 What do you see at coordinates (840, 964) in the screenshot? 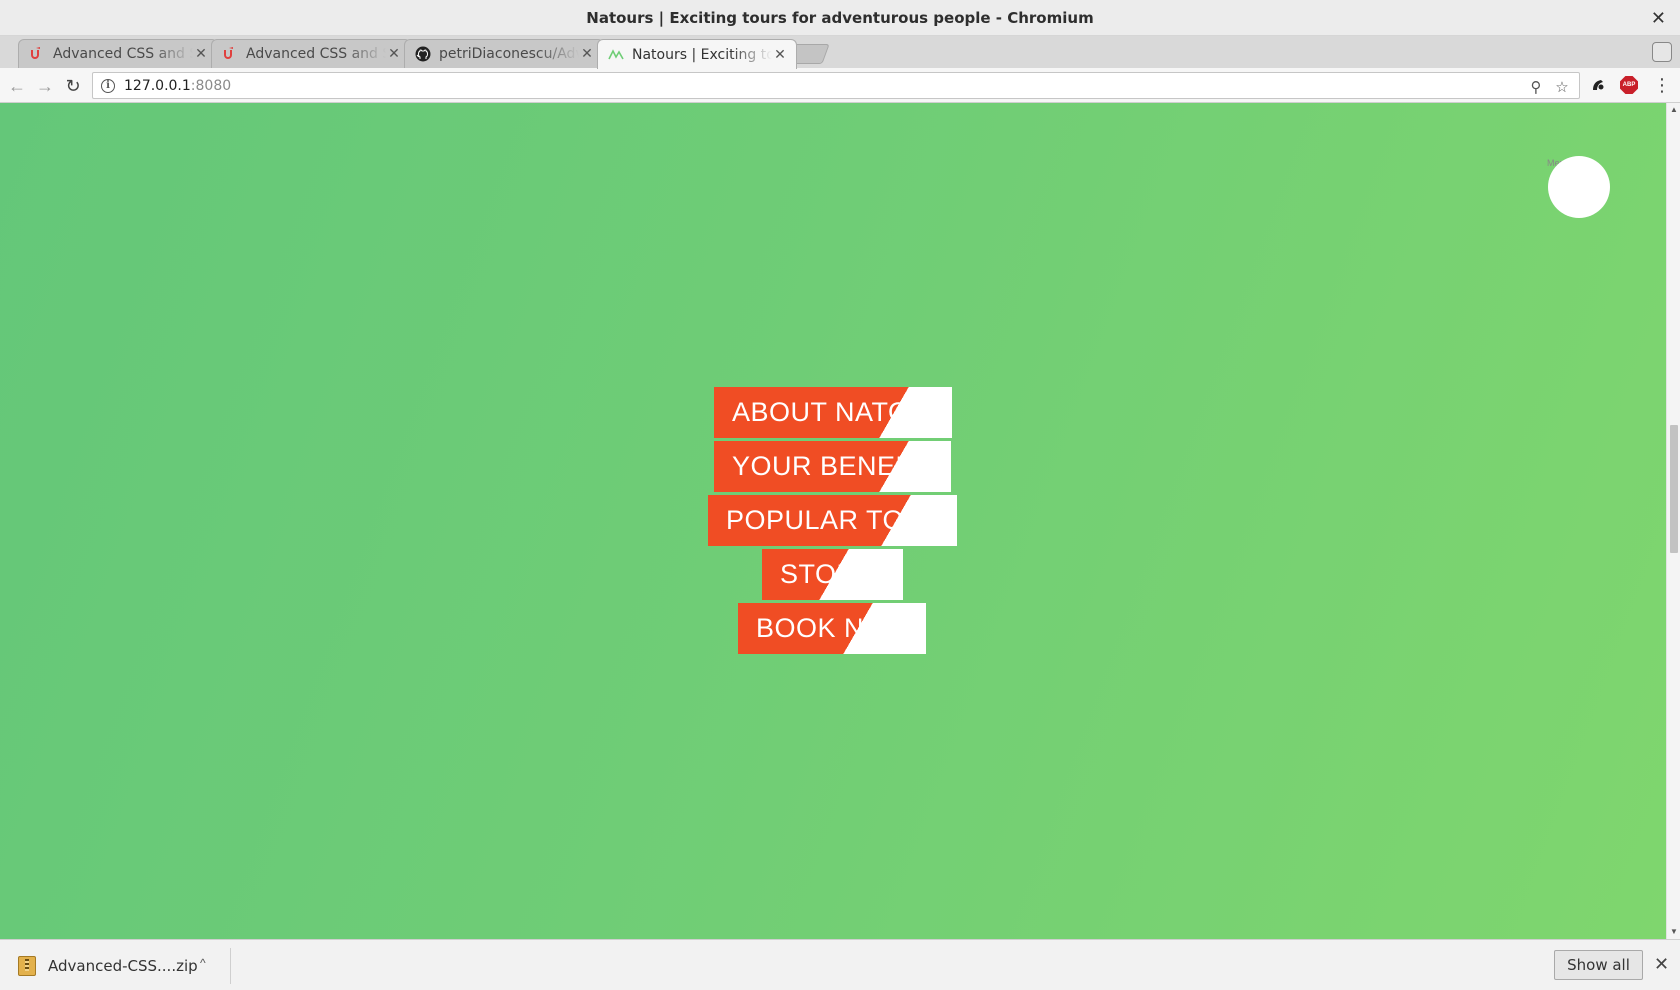
I see `download-shelf: Advanced-CSS....zip ^ Show all ✕` at bounding box center [840, 964].